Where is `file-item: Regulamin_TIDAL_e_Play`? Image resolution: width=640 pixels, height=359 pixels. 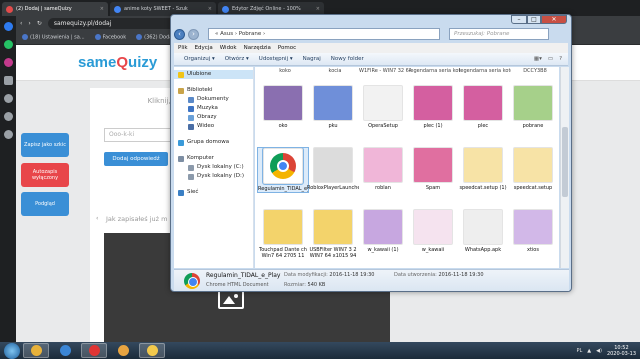 file-item: Regulamin_TIDAL_e_Play is located at coordinates (283, 170).